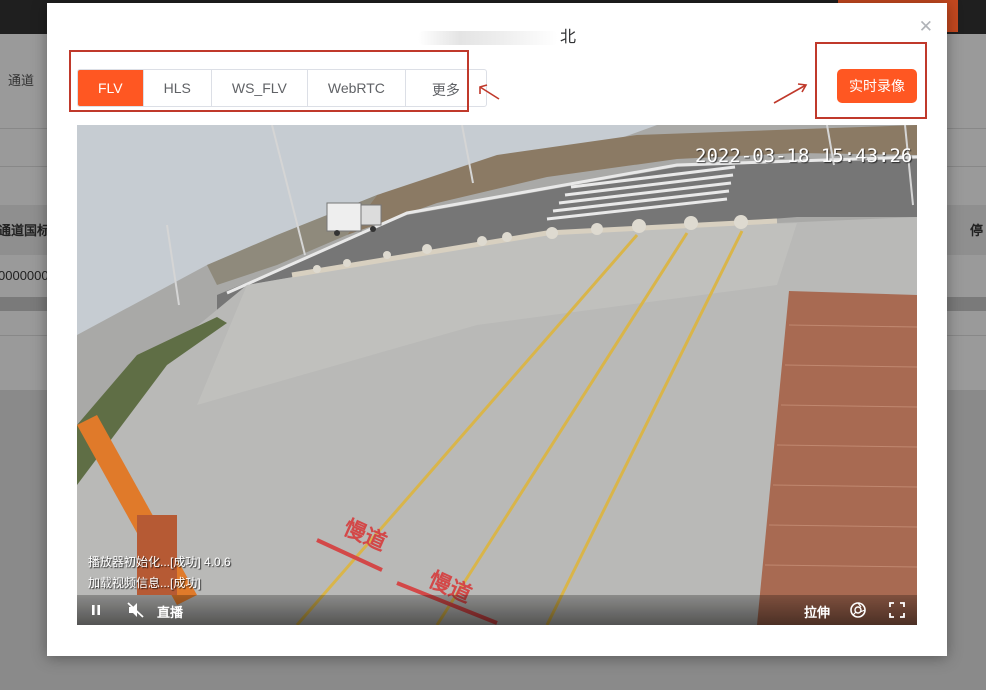  Describe the element at coordinates (24, 275) in the screenshot. I see `table-cell-channel-id: 0000000` at that location.